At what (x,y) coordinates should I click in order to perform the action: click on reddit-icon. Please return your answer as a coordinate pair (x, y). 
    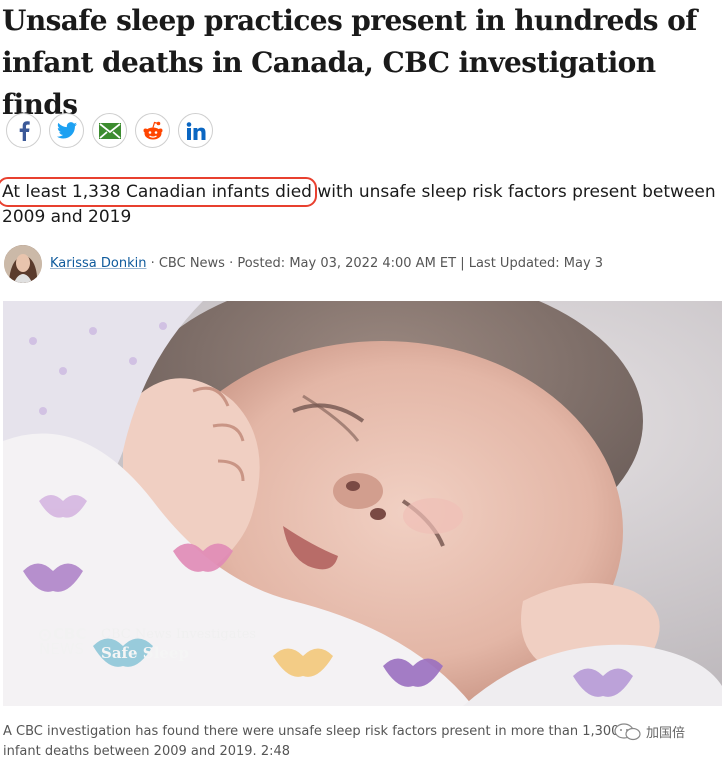
    Looking at the image, I should click on (152, 130).